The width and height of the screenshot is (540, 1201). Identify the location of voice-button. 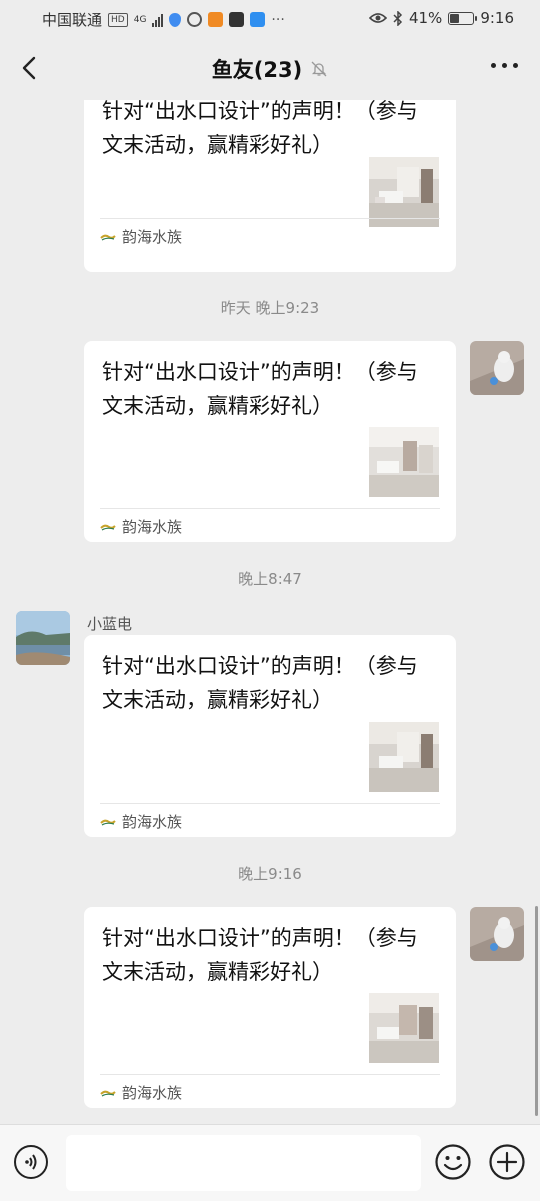
(31, 1162).